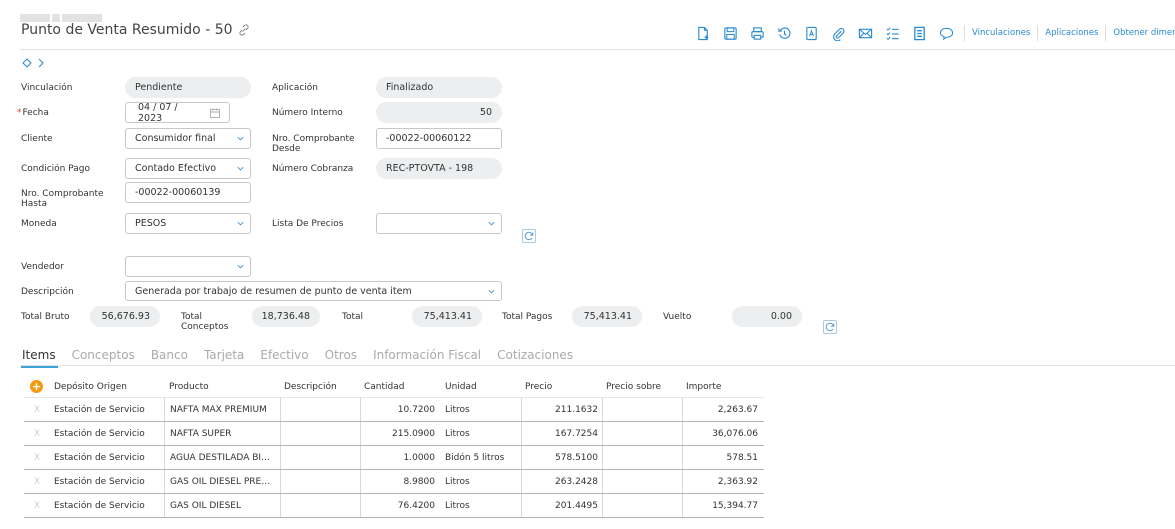 The width and height of the screenshot is (1175, 529). I want to click on cell-importe: 15,394.77, so click(722, 505).